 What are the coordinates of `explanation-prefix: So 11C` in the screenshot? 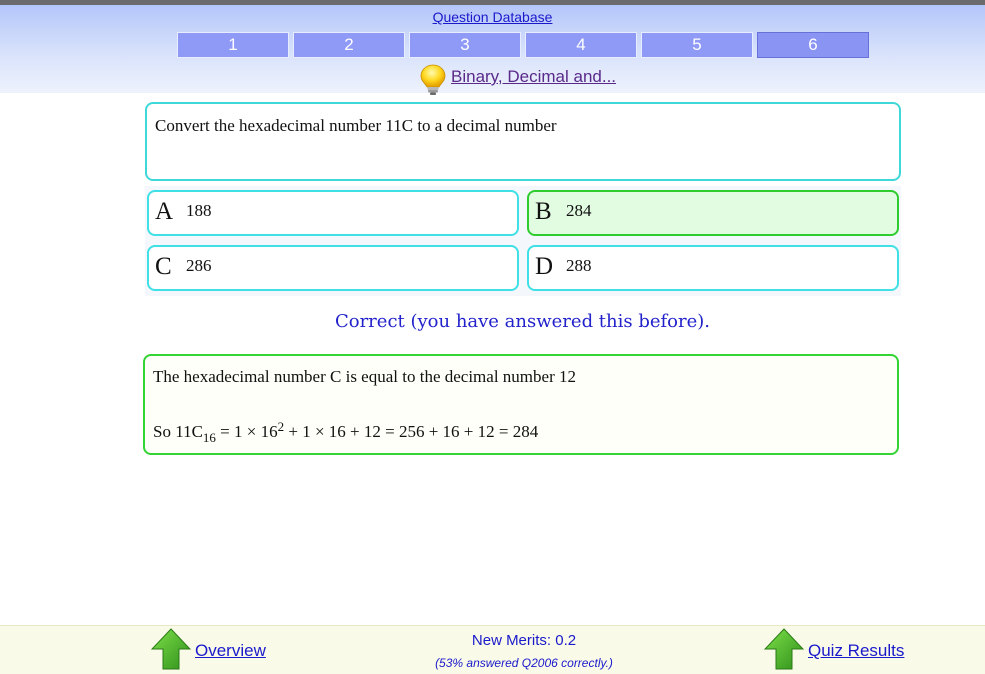 It's located at (178, 431).